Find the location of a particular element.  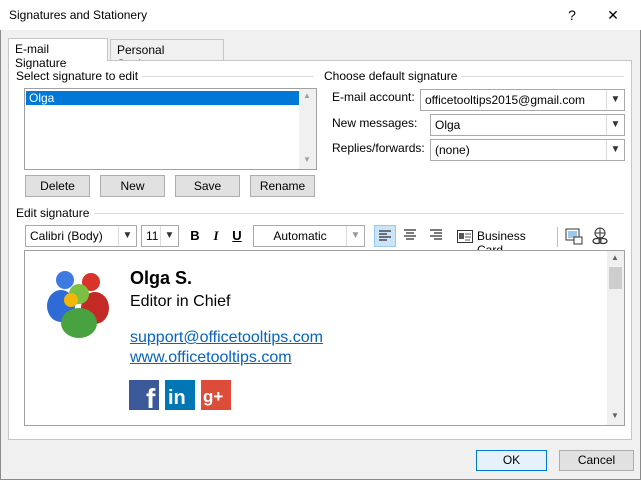

new-messages-value: Olga is located at coordinates (448, 125).